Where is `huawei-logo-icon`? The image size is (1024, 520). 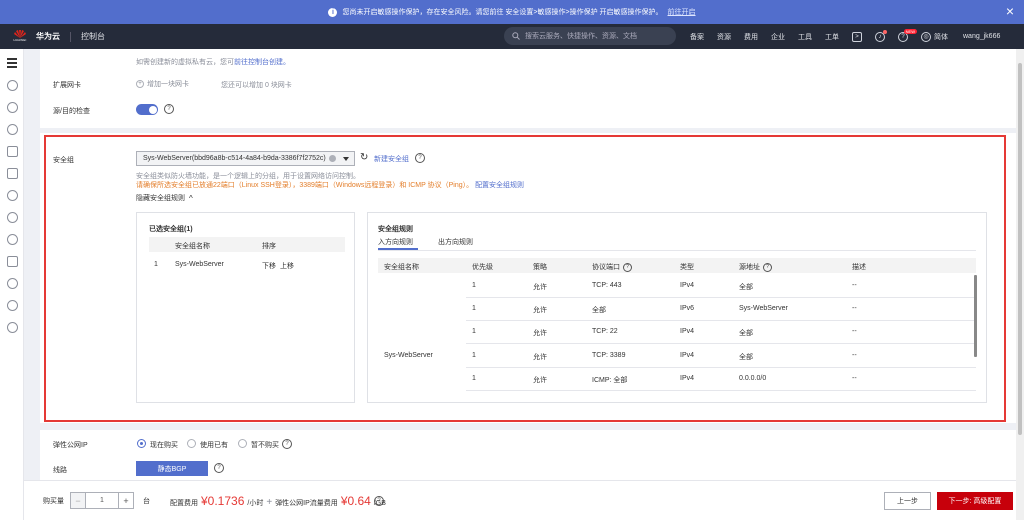
huawei-logo-icon is located at coordinates (20, 33).